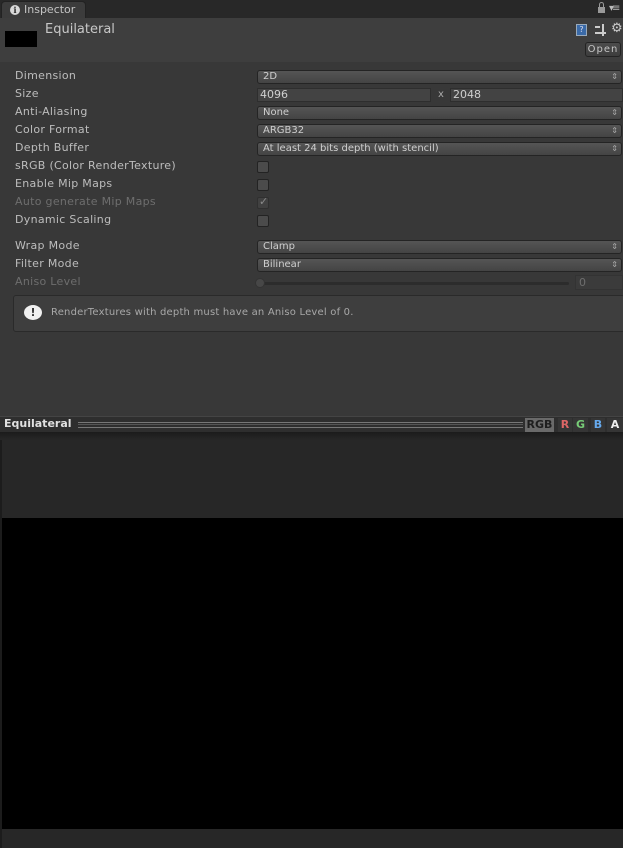  I want to click on preview-header: Equilateral RGB R G B A, so click(311, 424).